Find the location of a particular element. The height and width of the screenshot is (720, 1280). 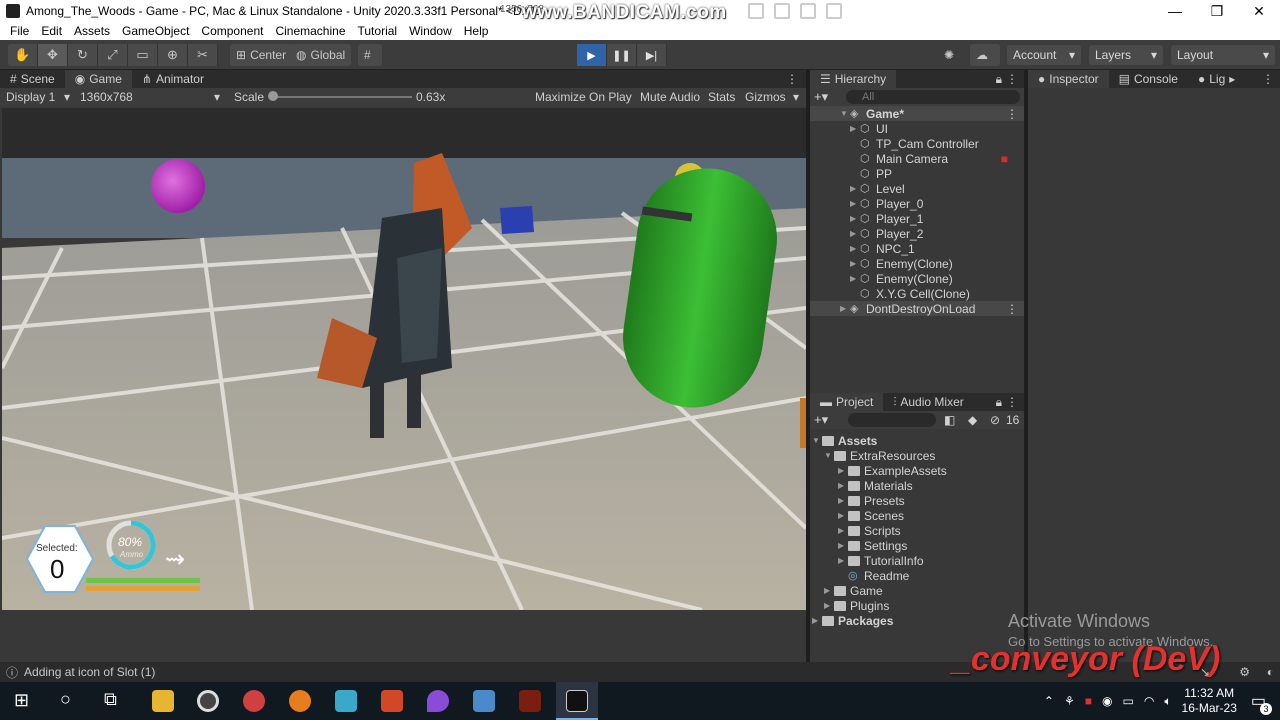

project-folder-extra: ▼ ExtraResources is located at coordinates (879, 455).